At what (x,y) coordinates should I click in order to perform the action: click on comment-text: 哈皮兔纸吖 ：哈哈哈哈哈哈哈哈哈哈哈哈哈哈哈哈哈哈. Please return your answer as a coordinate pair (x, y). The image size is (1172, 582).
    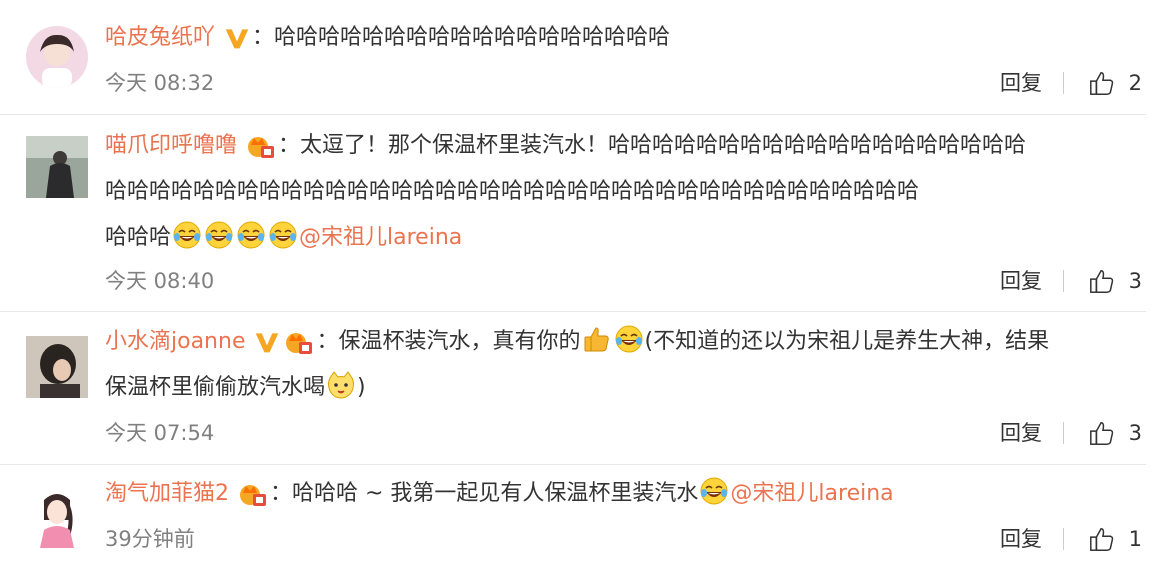
    Looking at the image, I should click on (388, 38).